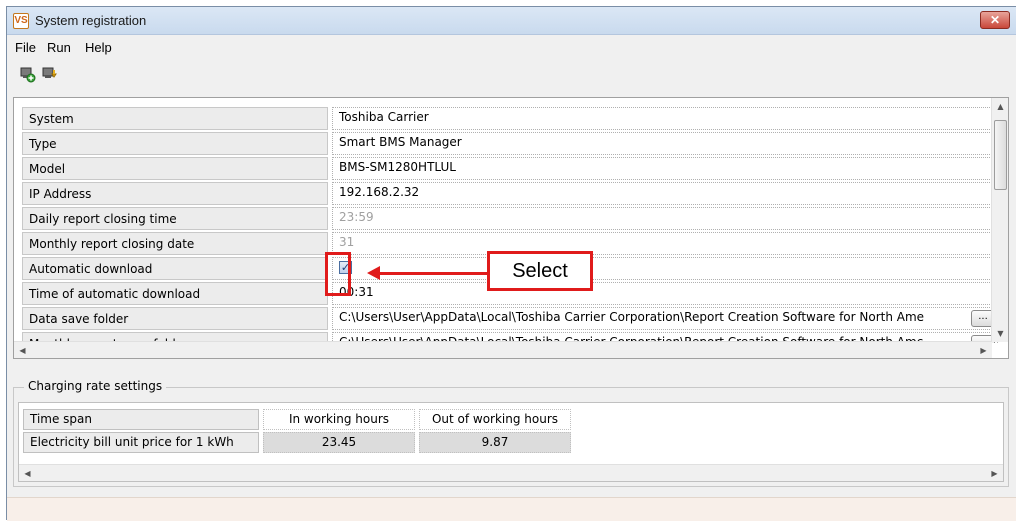 This screenshot has width=1016, height=521. I want to click on charging-rate-group-title: Charging rate settings, so click(95, 386).